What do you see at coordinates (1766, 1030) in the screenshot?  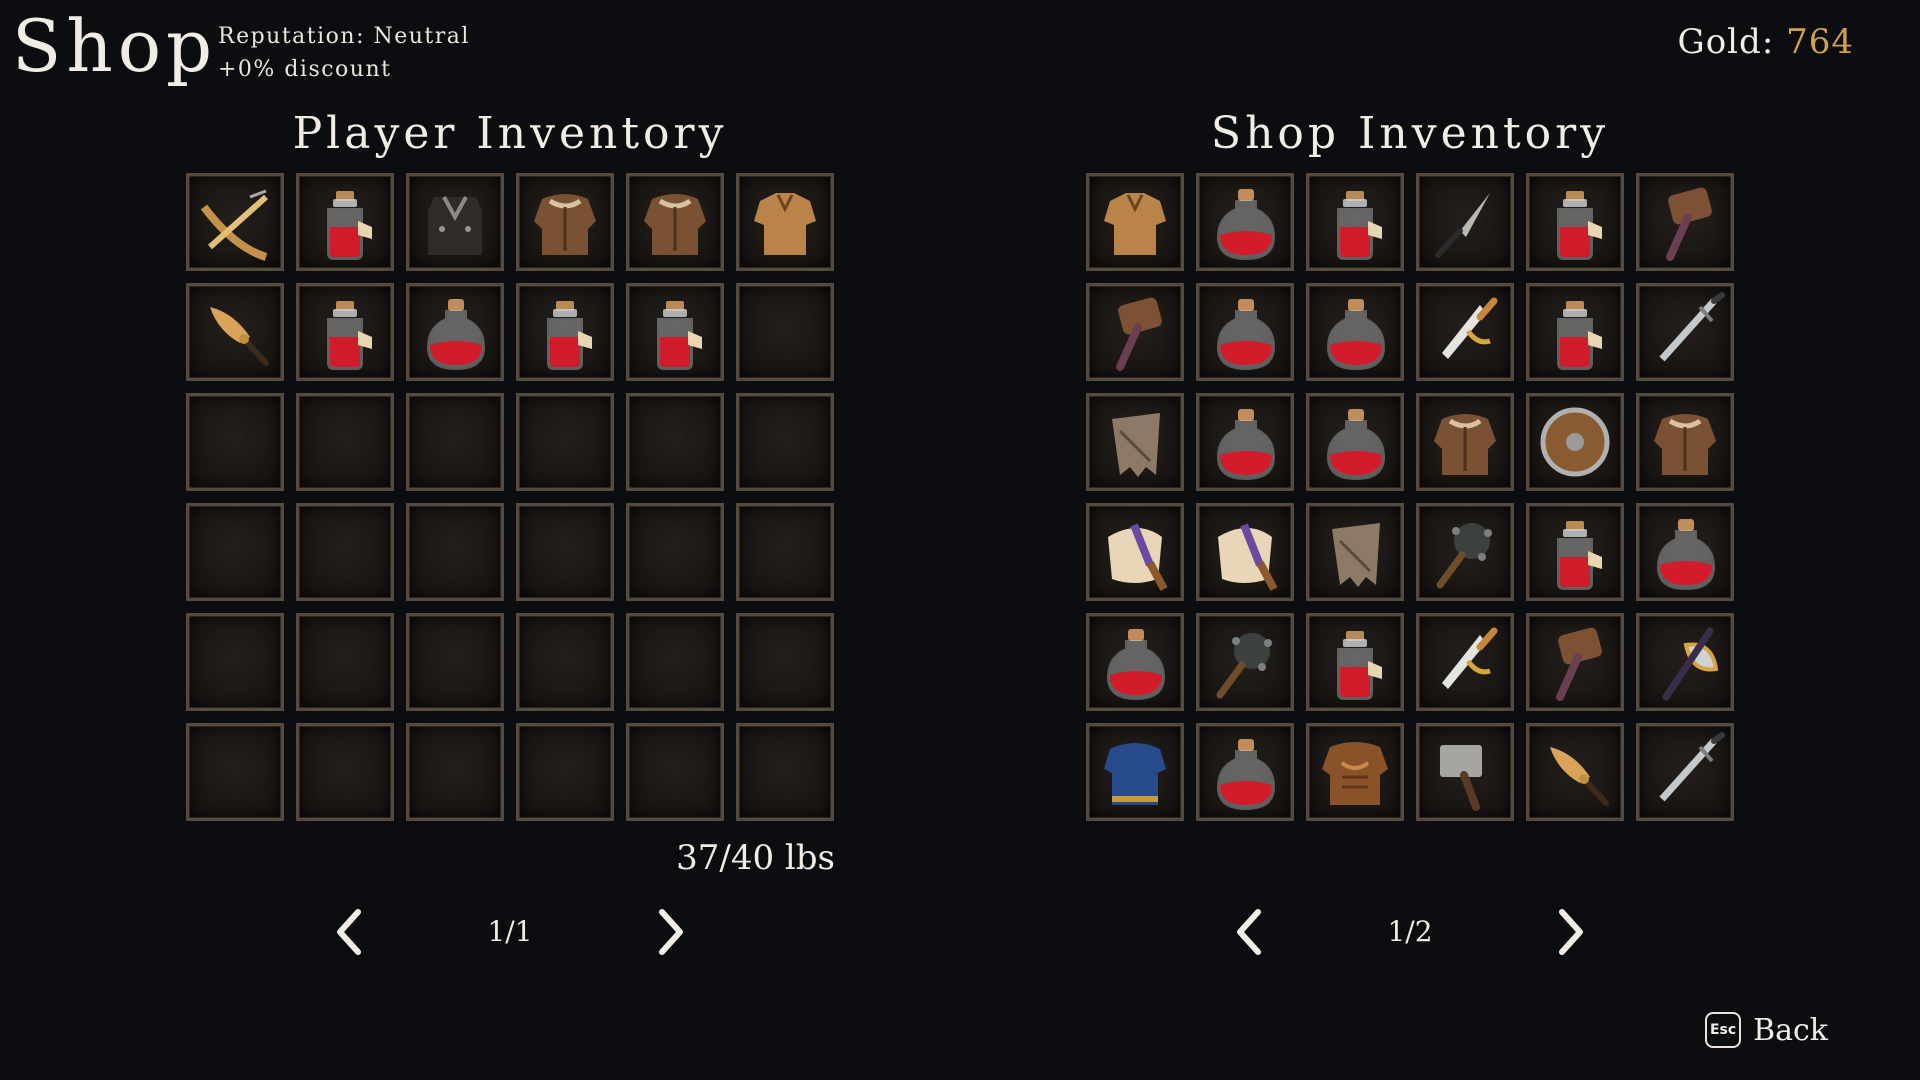 I see `back-button: Esc Back` at bounding box center [1766, 1030].